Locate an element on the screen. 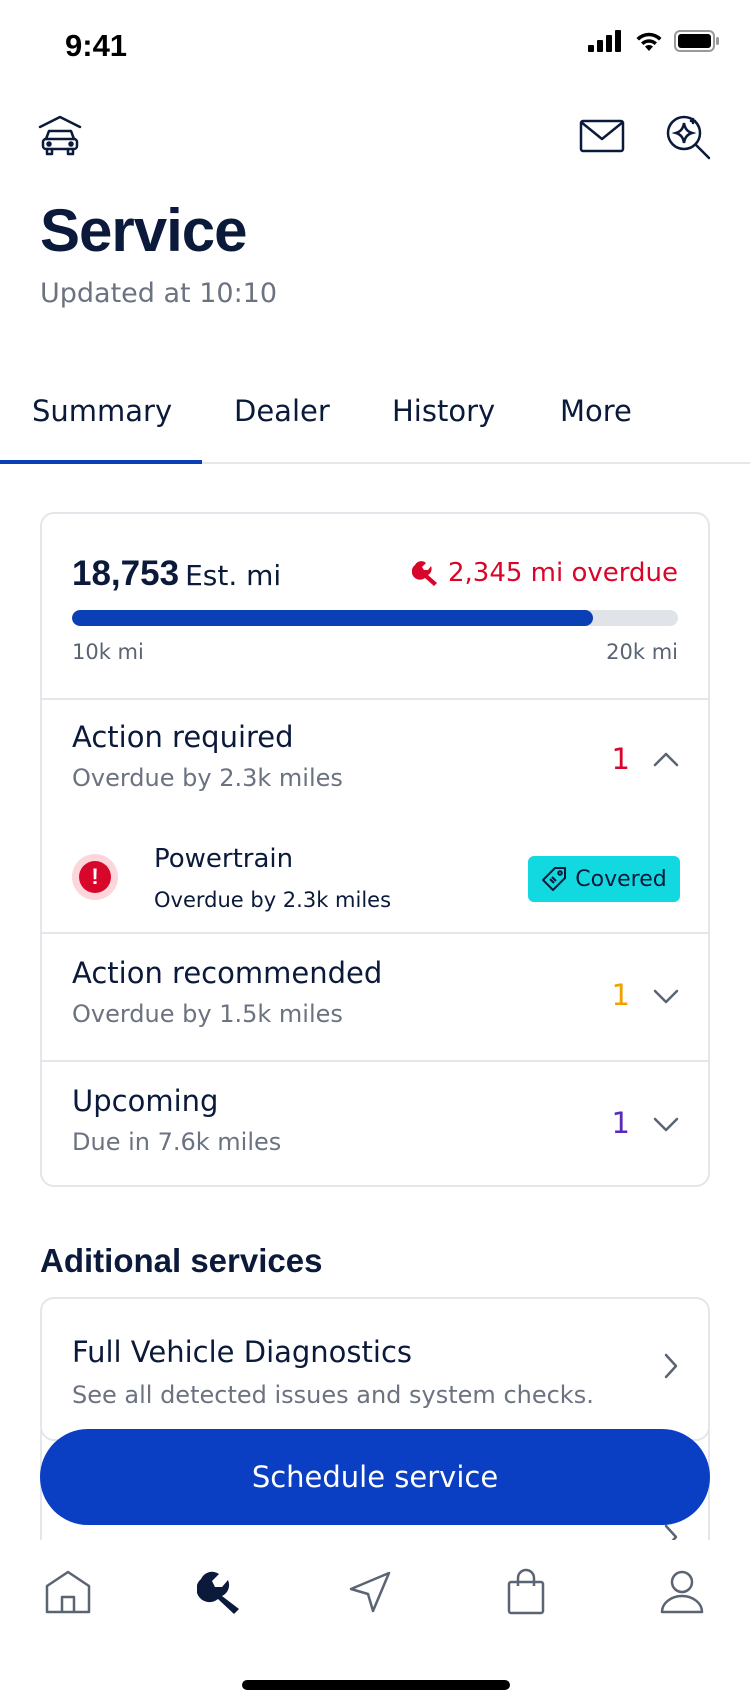 This screenshot has width=750, height=1704. updated-timestamp: Updated at 10:10 is located at coordinates (159, 293).